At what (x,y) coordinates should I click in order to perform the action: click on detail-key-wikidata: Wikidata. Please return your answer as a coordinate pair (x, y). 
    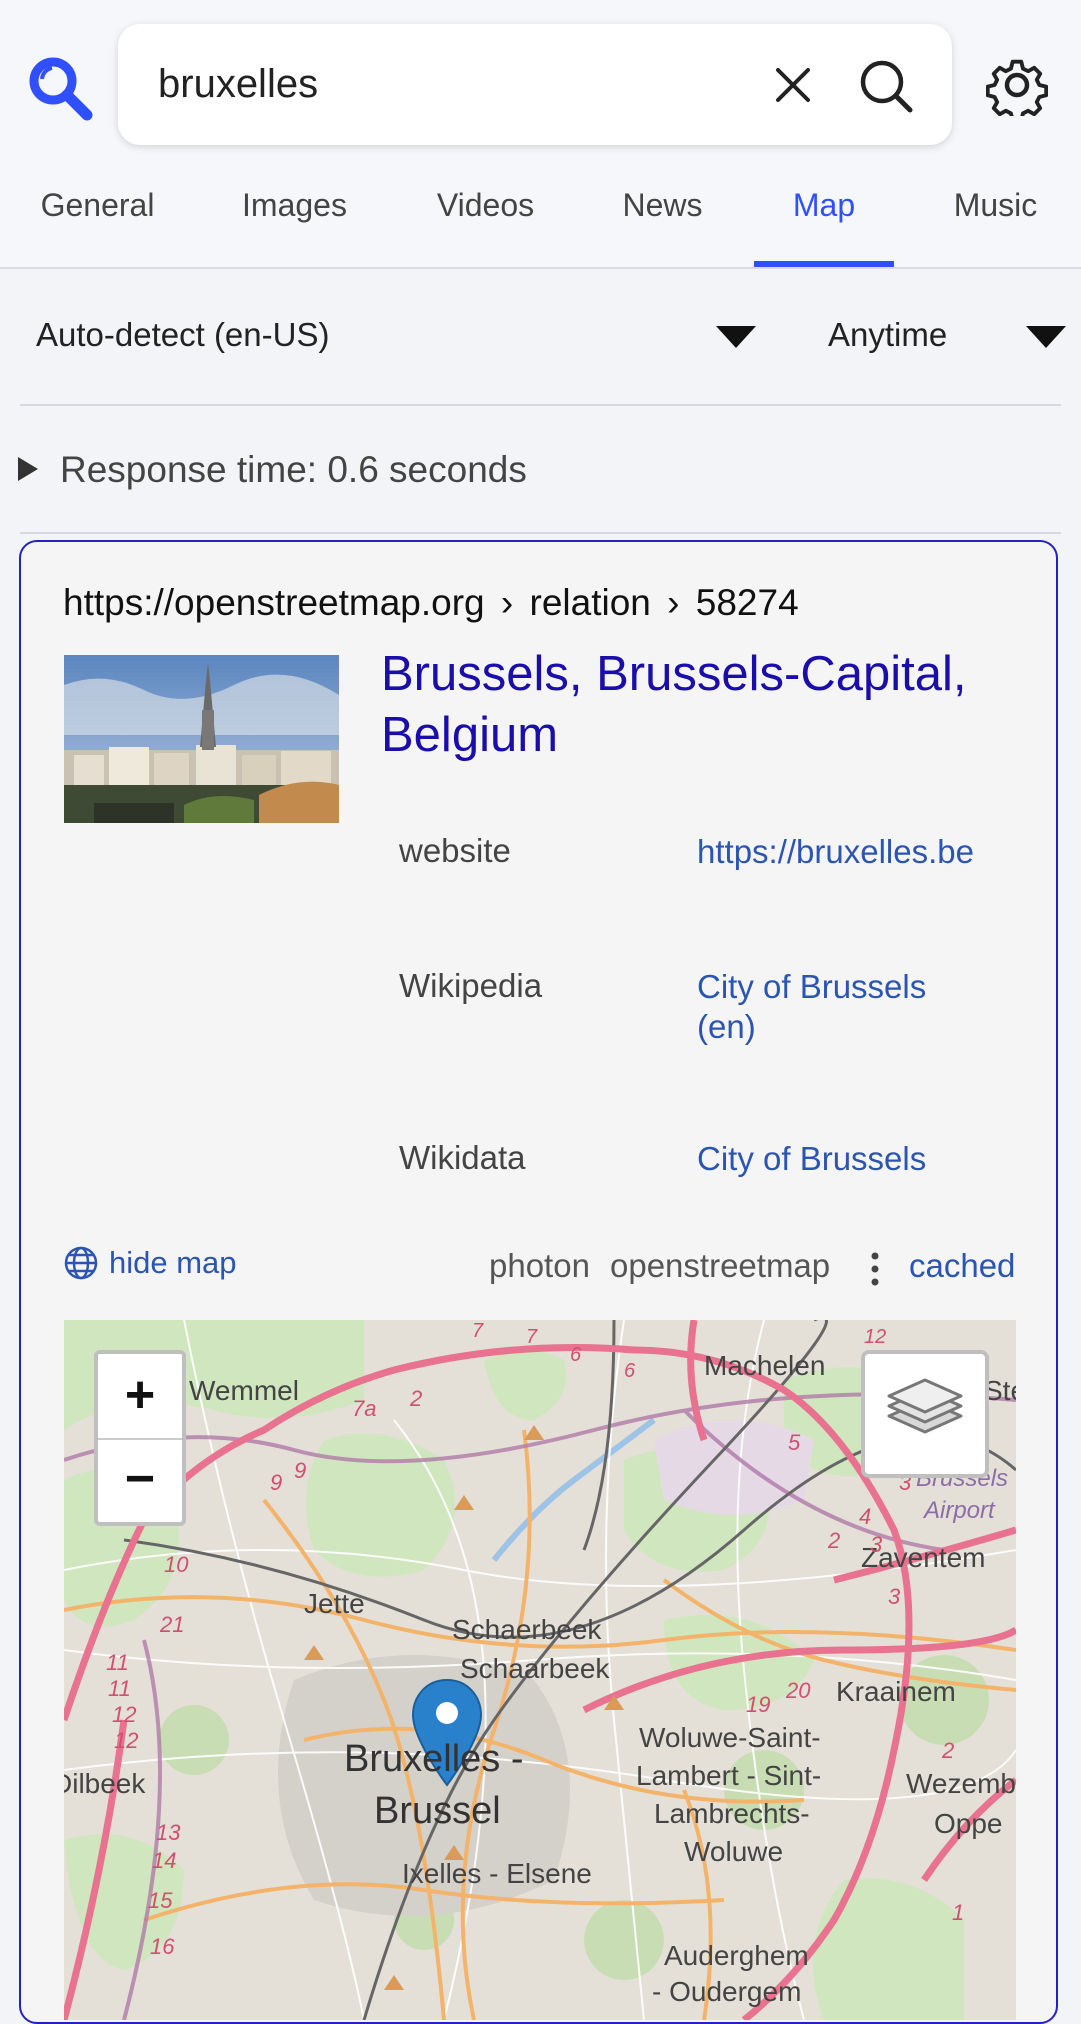
    Looking at the image, I should click on (462, 1157).